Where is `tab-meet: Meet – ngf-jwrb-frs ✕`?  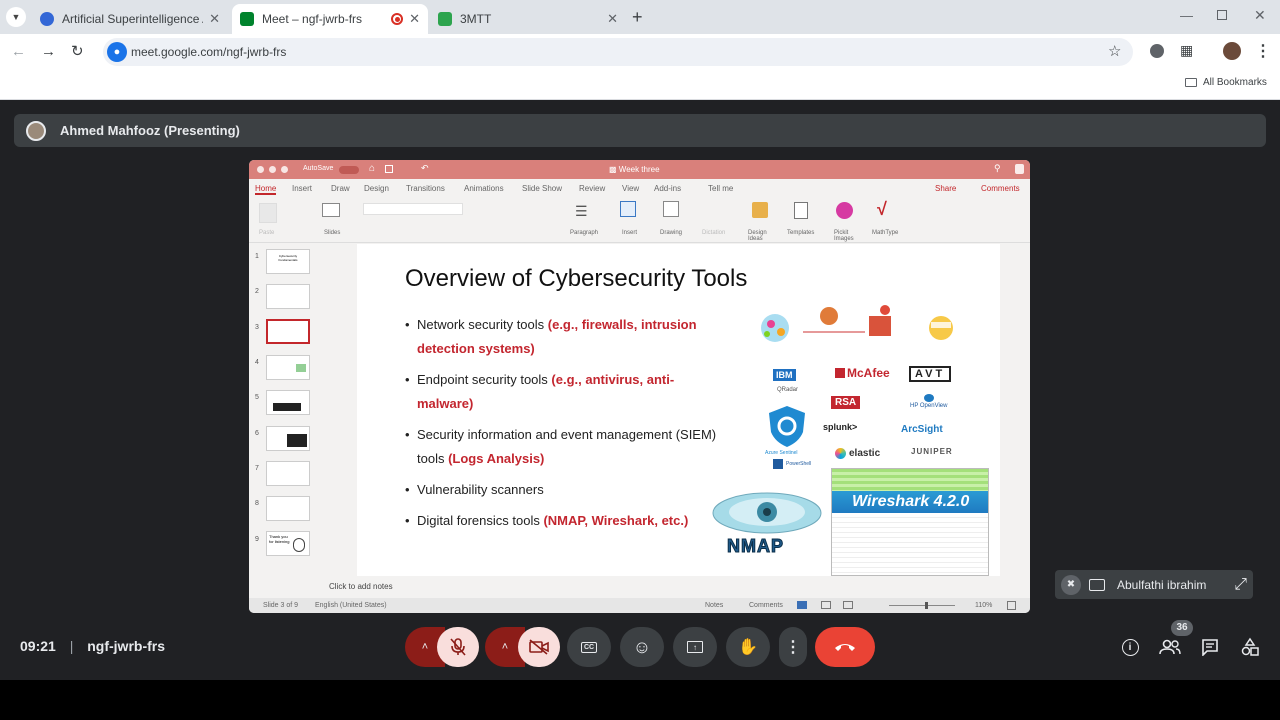 tab-meet: Meet – ngf-jwrb-frs ✕ is located at coordinates (330, 19).